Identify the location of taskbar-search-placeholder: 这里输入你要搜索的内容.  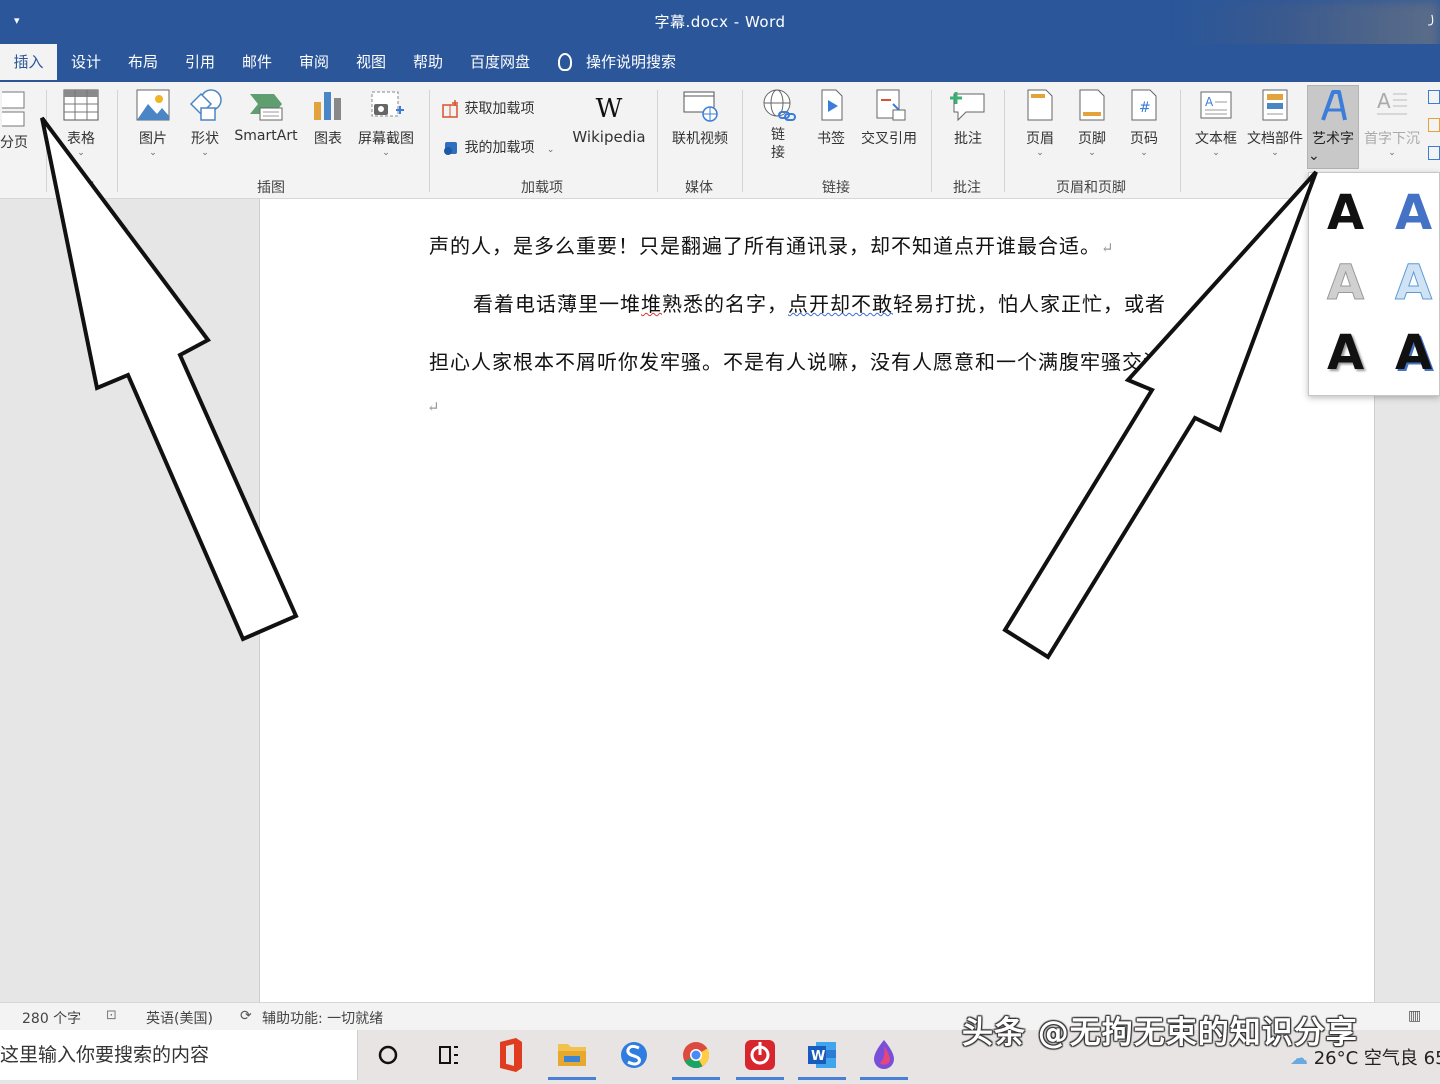
(105, 1055).